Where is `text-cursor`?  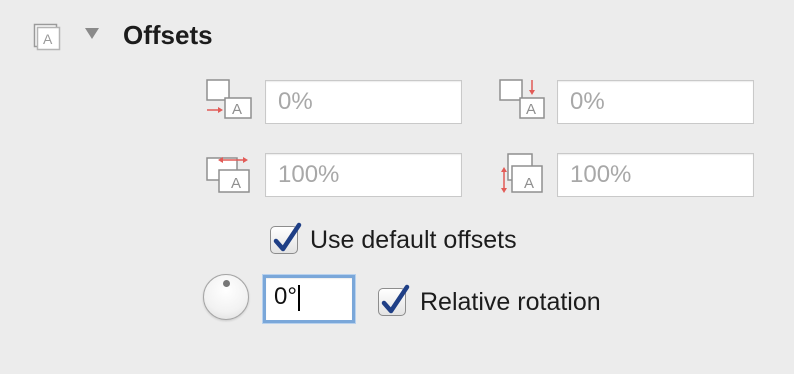
text-cursor is located at coordinates (298, 297).